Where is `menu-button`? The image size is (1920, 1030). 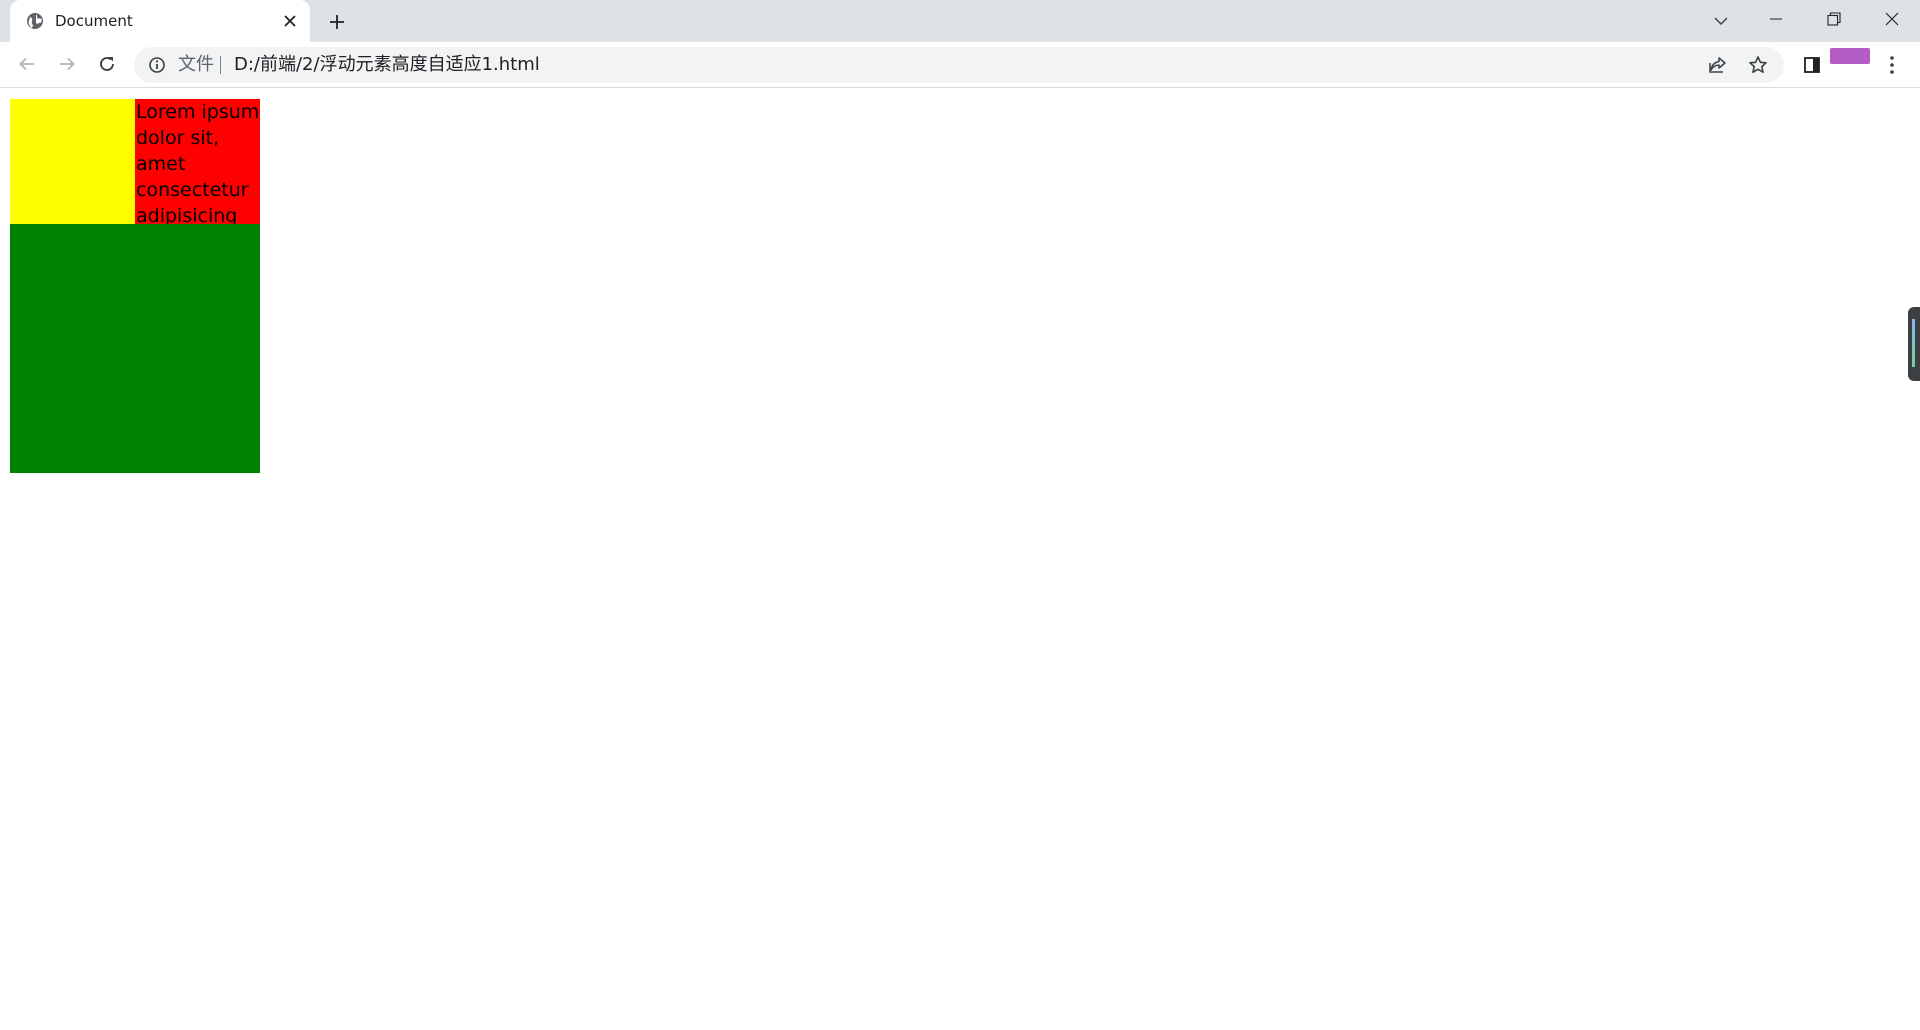 menu-button is located at coordinates (1892, 65).